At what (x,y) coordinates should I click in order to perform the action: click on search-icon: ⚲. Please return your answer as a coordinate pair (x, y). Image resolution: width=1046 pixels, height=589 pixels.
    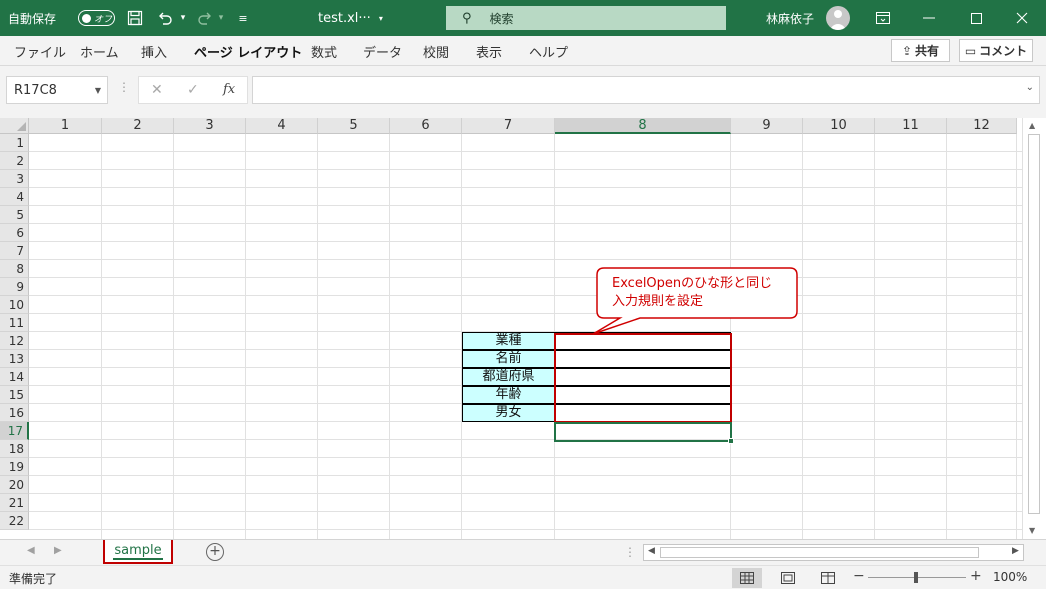
    Looking at the image, I should click on (467, 18).